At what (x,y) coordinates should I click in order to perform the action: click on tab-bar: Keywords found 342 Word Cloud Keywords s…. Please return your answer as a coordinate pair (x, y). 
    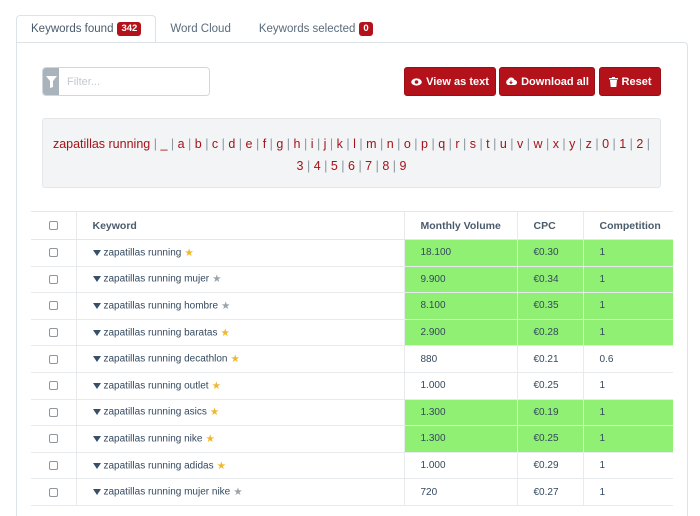
    Looking at the image, I should click on (201, 29).